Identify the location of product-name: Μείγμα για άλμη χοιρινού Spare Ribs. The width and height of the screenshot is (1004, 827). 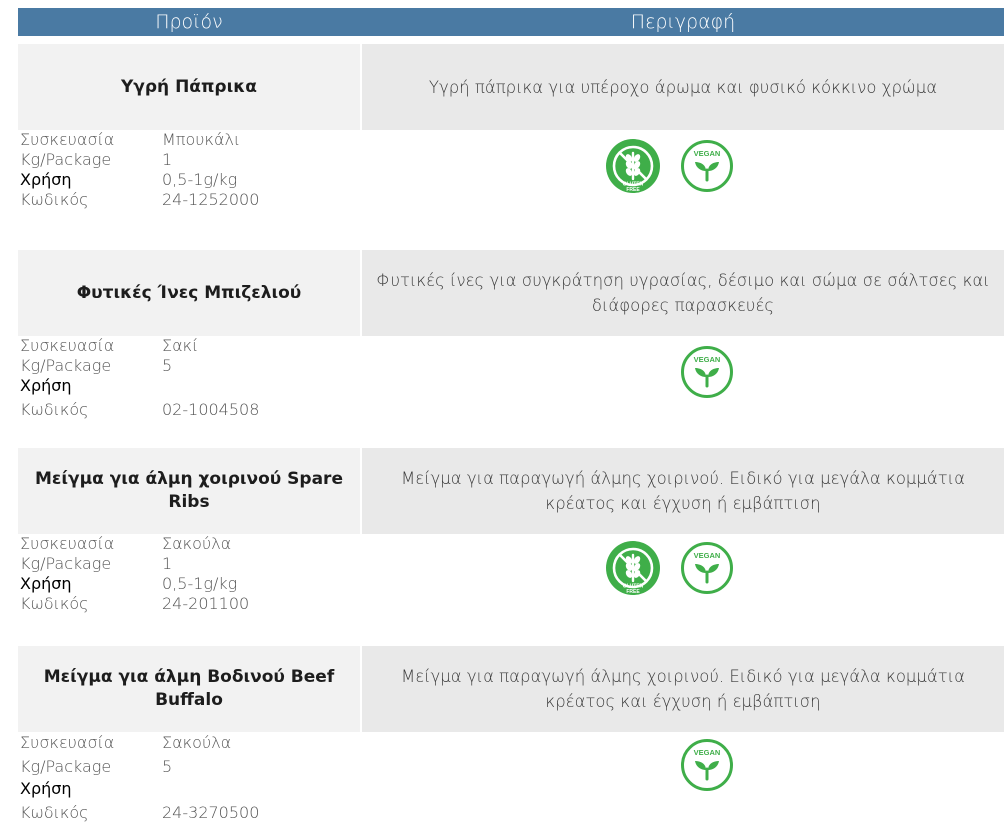
(189, 491).